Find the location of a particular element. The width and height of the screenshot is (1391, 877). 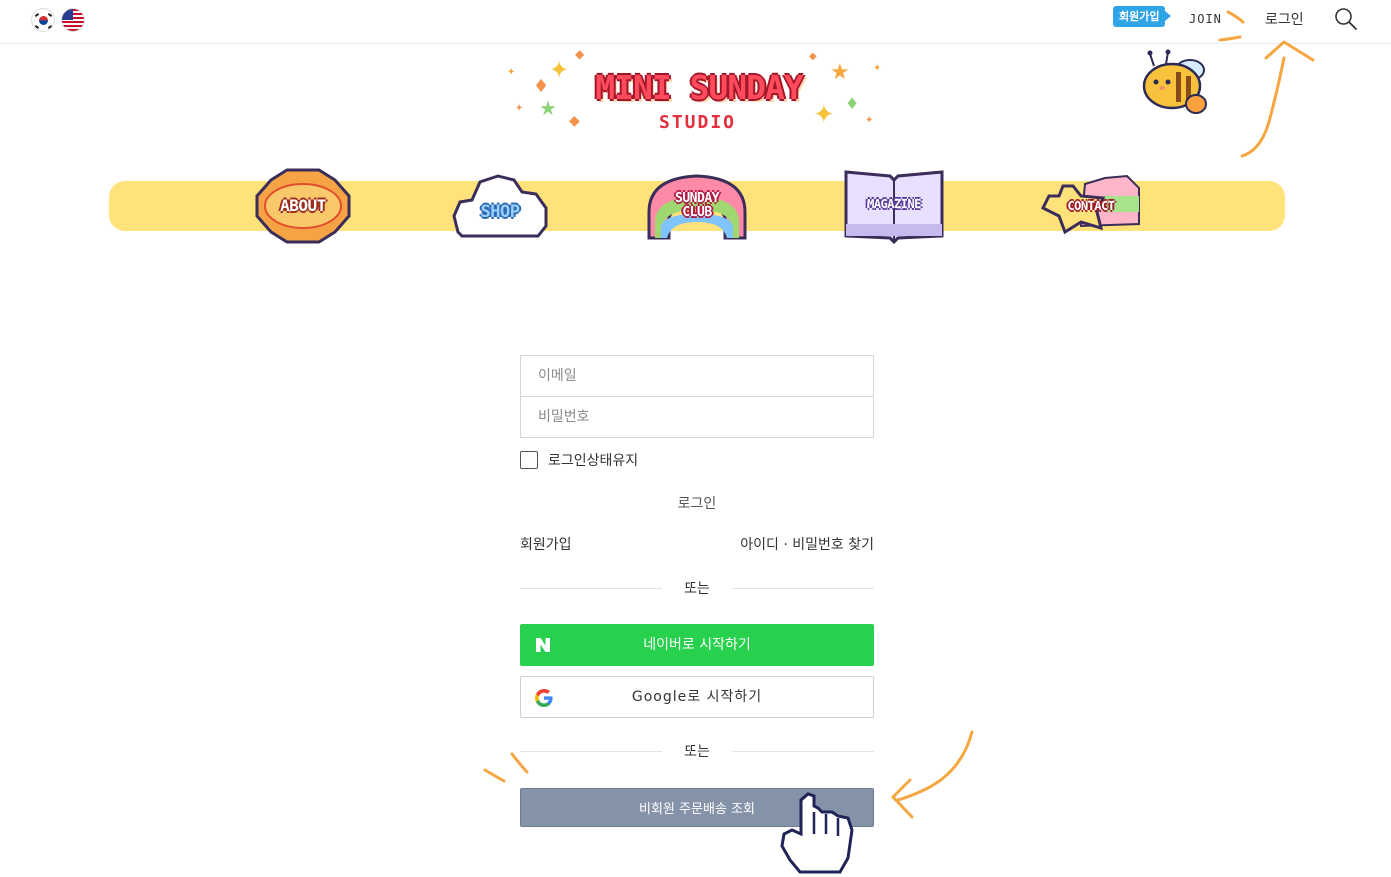

nav-shop: SHOP is located at coordinates (500, 206).